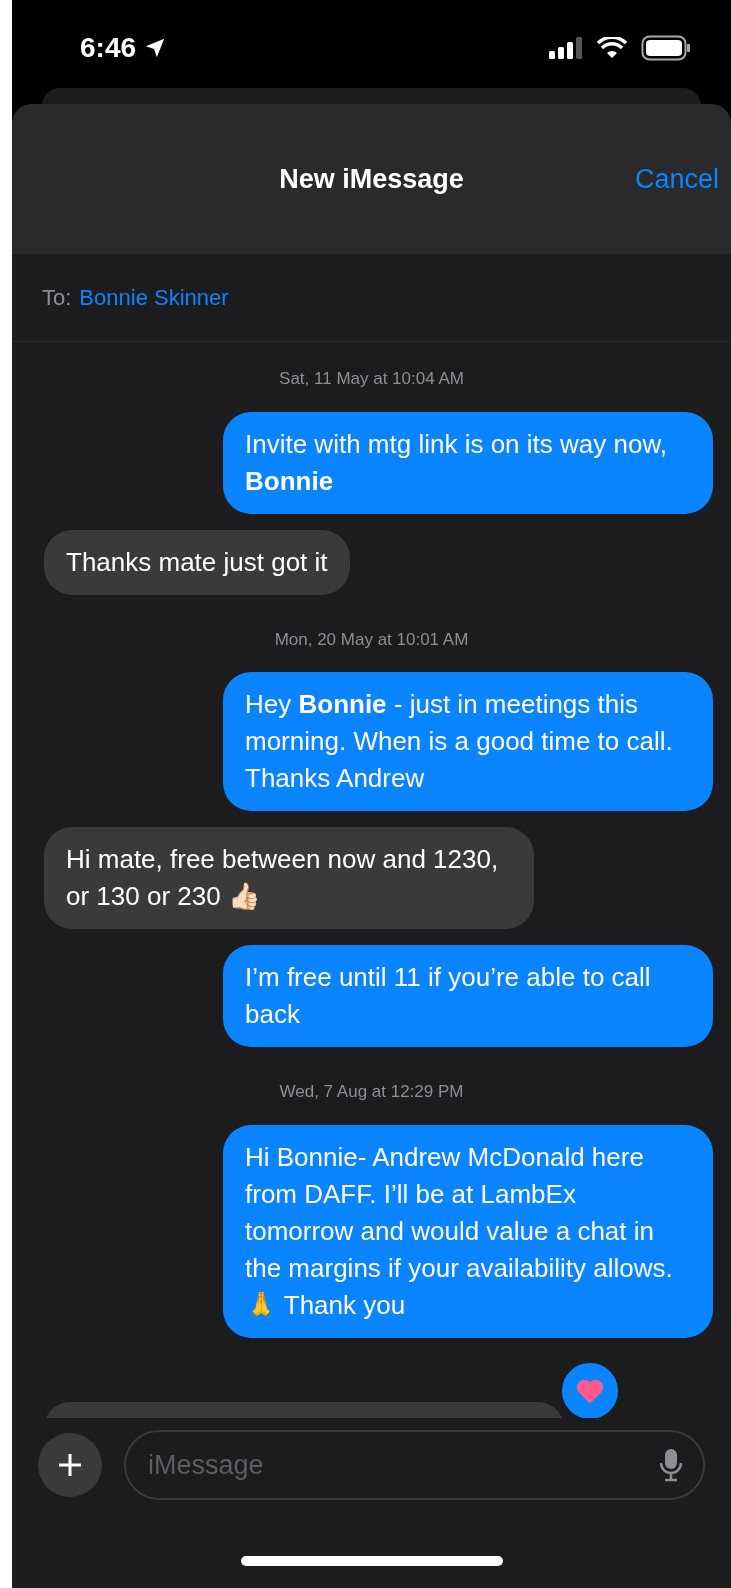 This screenshot has height=1588, width=731. What do you see at coordinates (566, 48) in the screenshot?
I see `signal-icon` at bounding box center [566, 48].